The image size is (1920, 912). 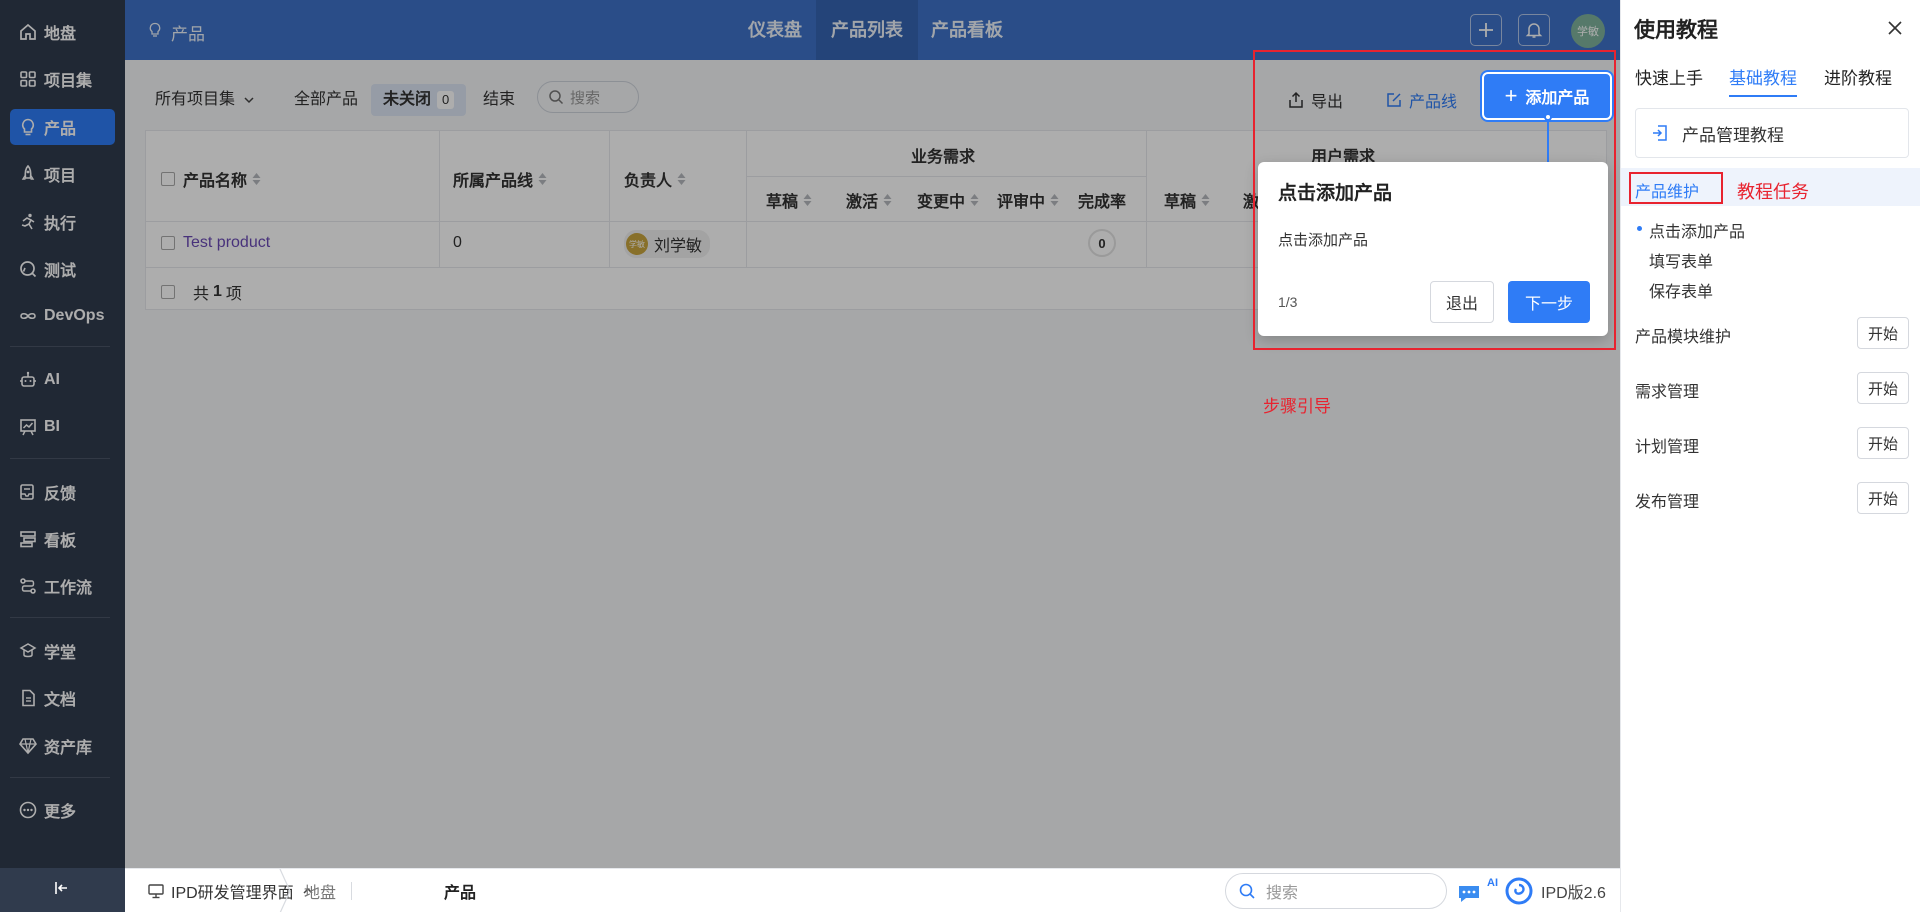 I want to click on divider, so click(x=351, y=891).